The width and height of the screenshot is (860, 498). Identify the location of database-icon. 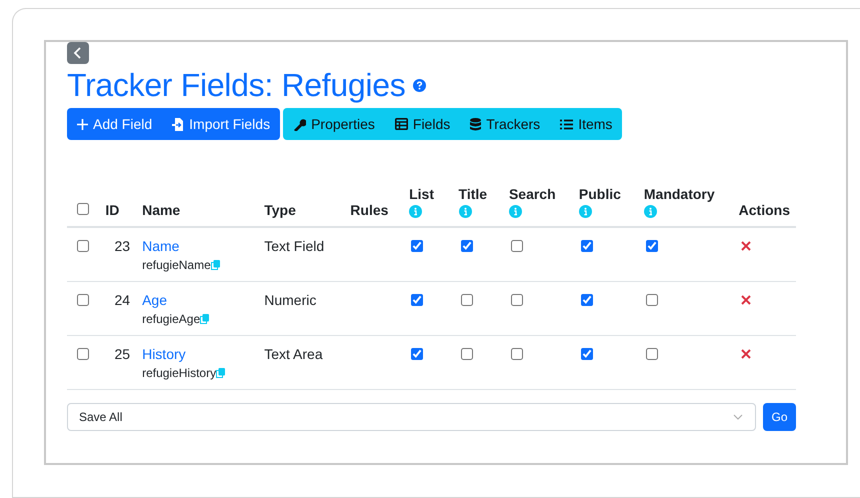
(476, 124).